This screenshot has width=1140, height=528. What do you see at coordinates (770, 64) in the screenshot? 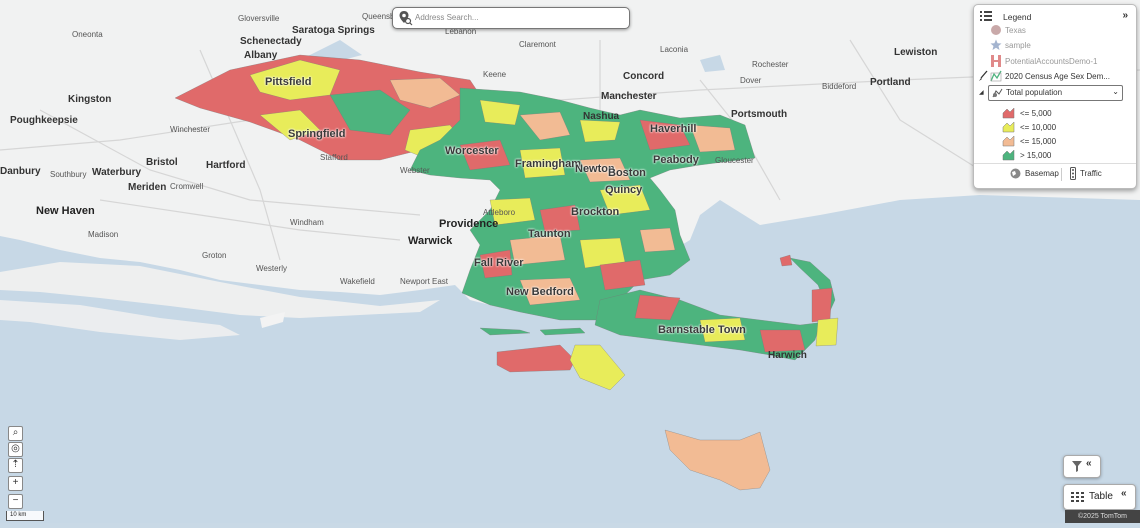
I see `place-label: Rochester` at bounding box center [770, 64].